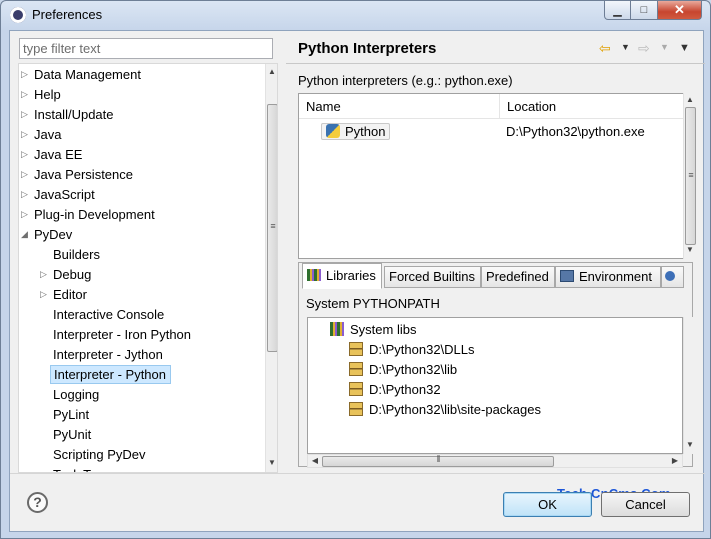  What do you see at coordinates (333, 131) in the screenshot?
I see `python-icon` at bounding box center [333, 131].